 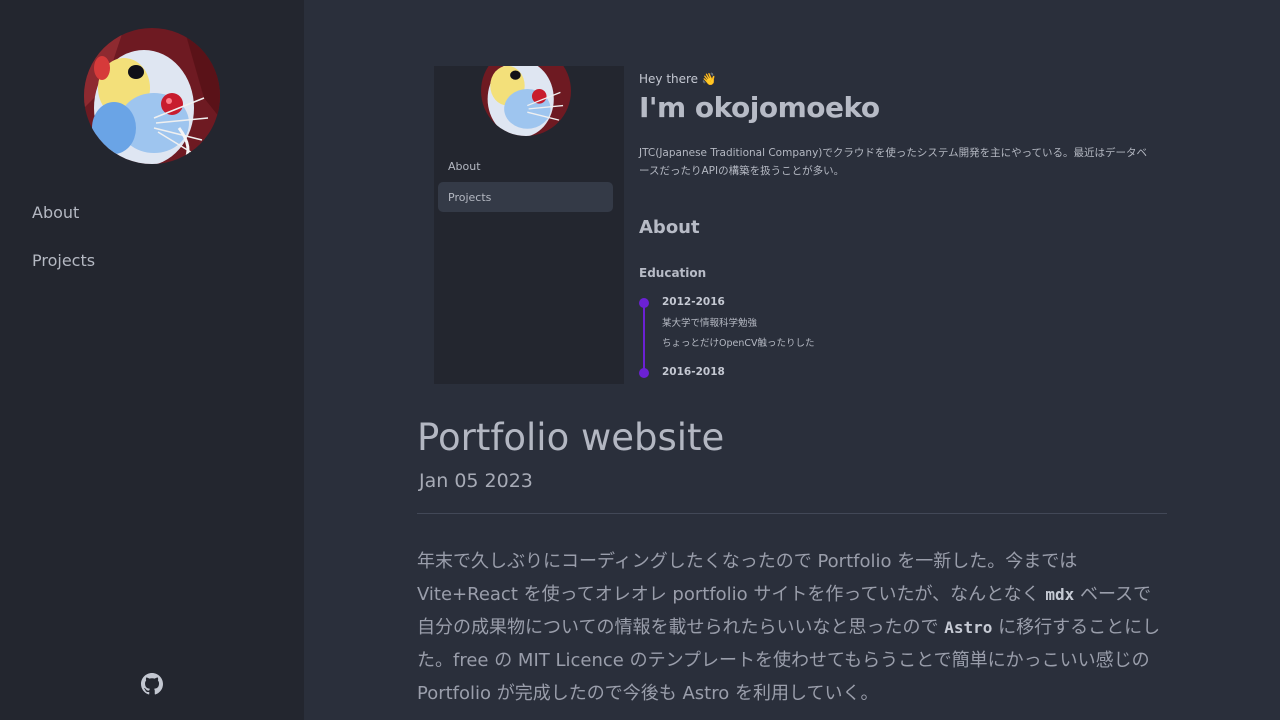 I want to click on inline-code: Astro, so click(x=968, y=627).